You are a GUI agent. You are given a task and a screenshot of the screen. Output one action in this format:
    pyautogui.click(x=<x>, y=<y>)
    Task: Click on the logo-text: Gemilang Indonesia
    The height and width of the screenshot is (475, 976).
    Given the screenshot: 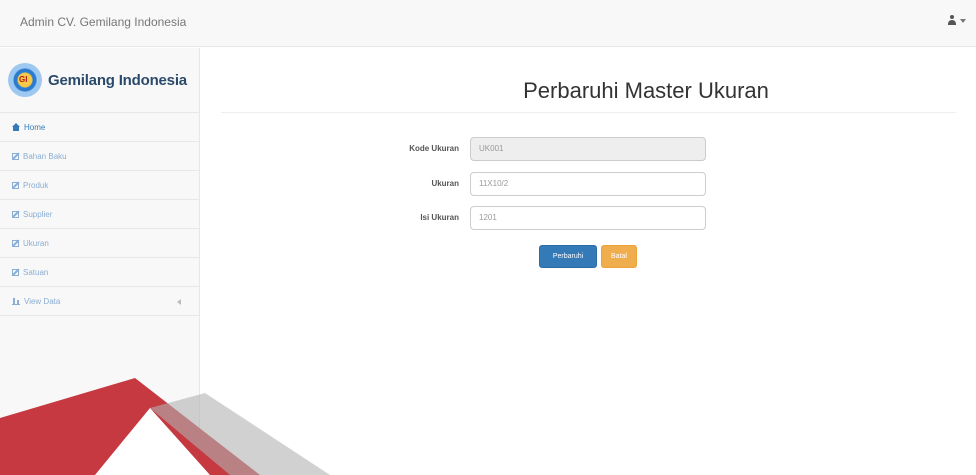 What is the action you would take?
    pyautogui.click(x=117, y=80)
    